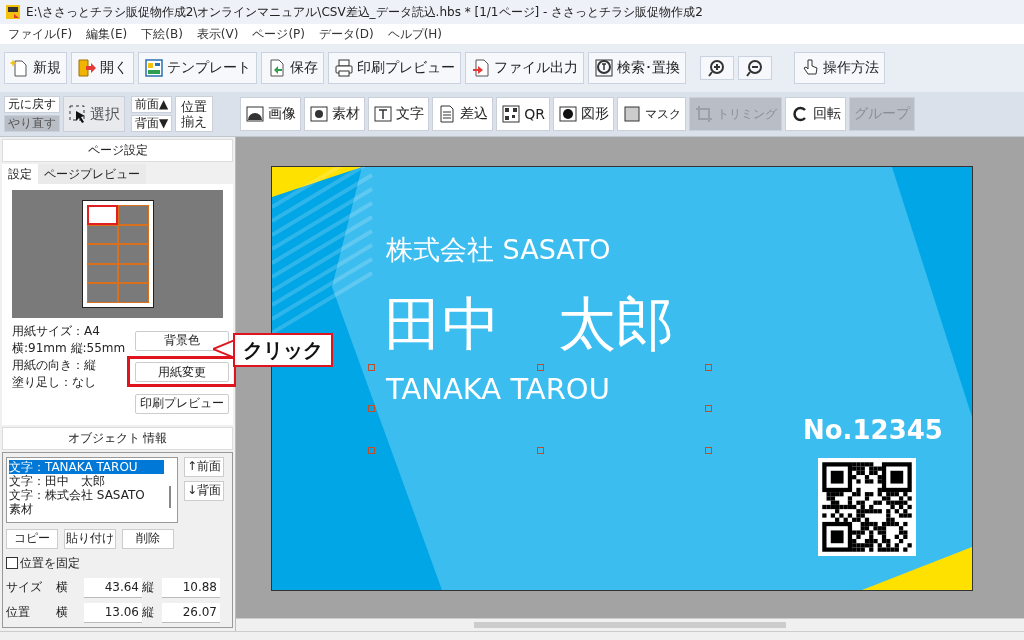 The height and width of the screenshot is (640, 1024). What do you see at coordinates (292, 68) in the screenshot?
I see `toolbar-button: 保存` at bounding box center [292, 68].